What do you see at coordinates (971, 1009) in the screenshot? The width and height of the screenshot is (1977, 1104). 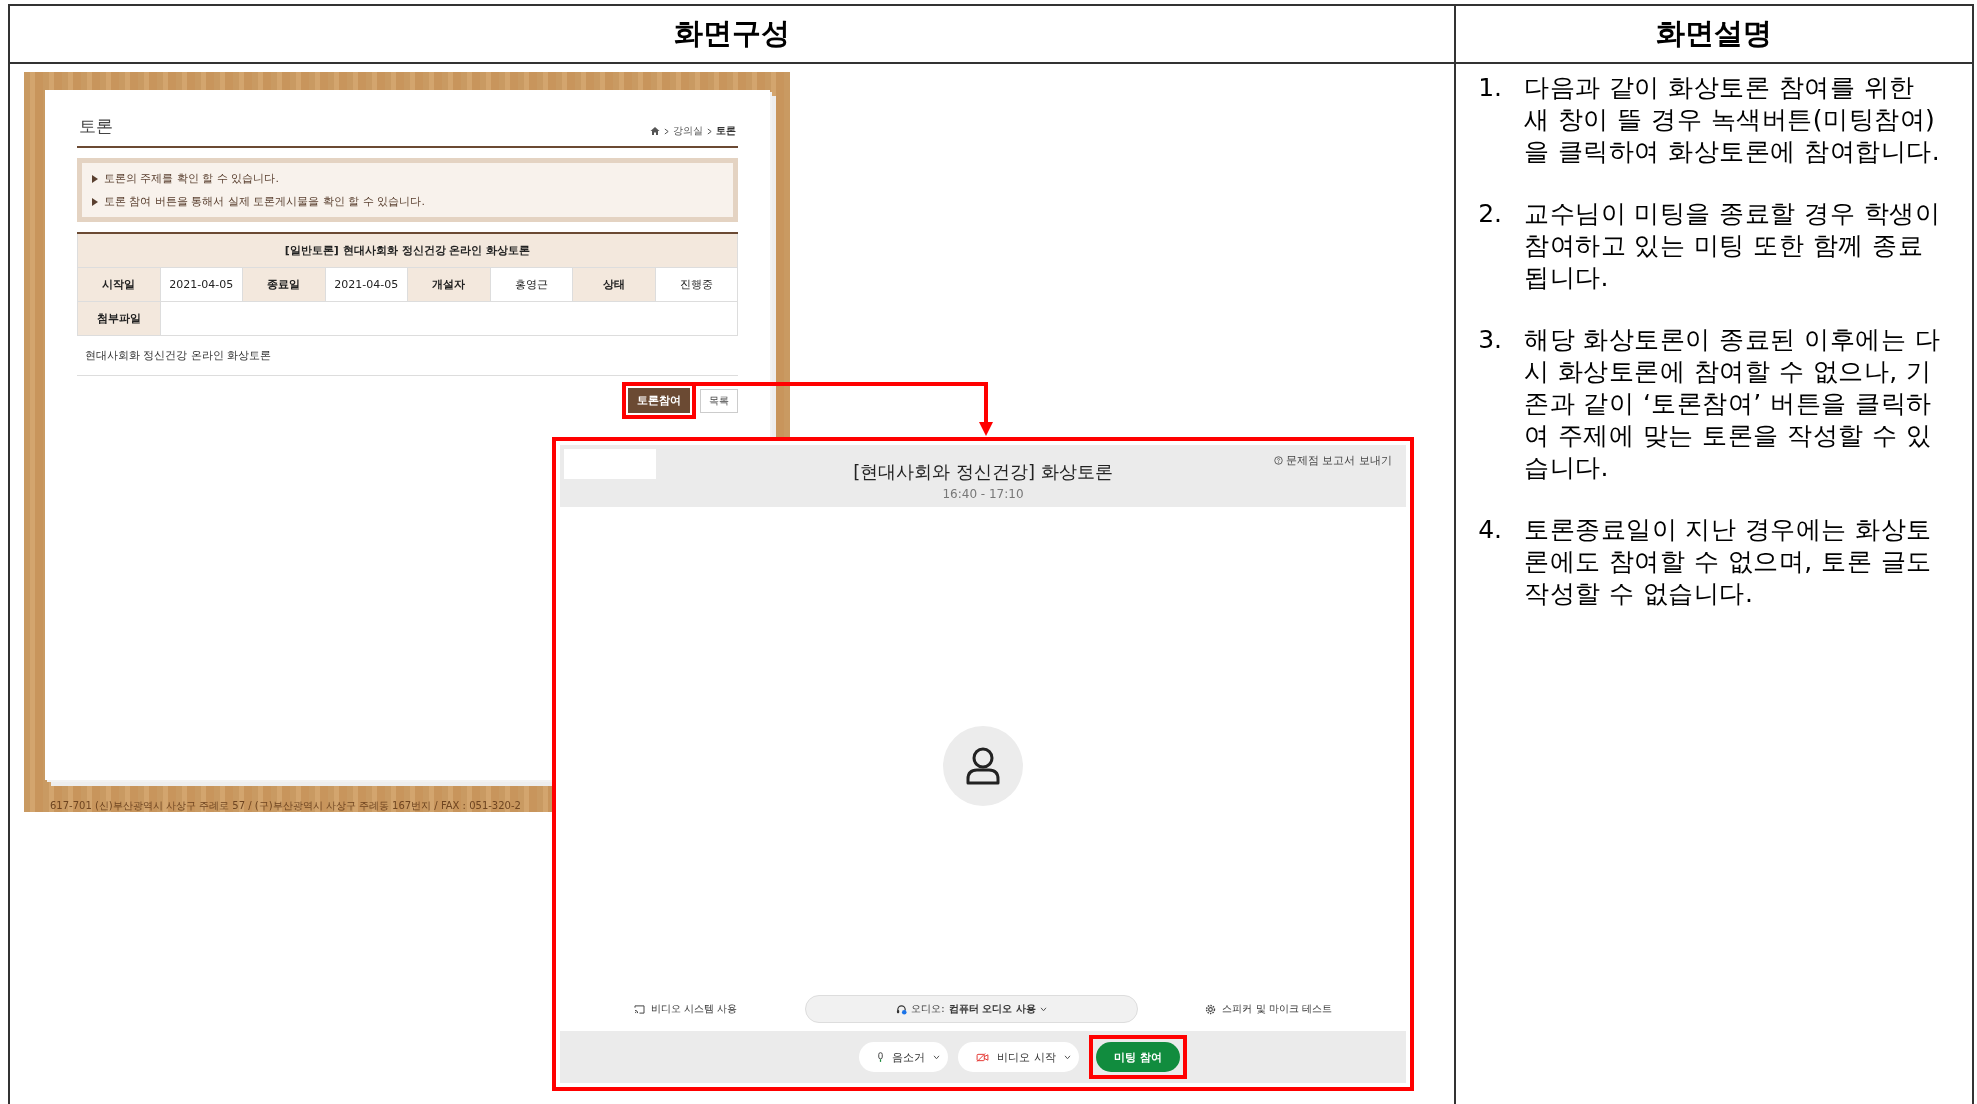 I see `audio-selector: 오디오: 컴퓨터 오디오 사용` at bounding box center [971, 1009].